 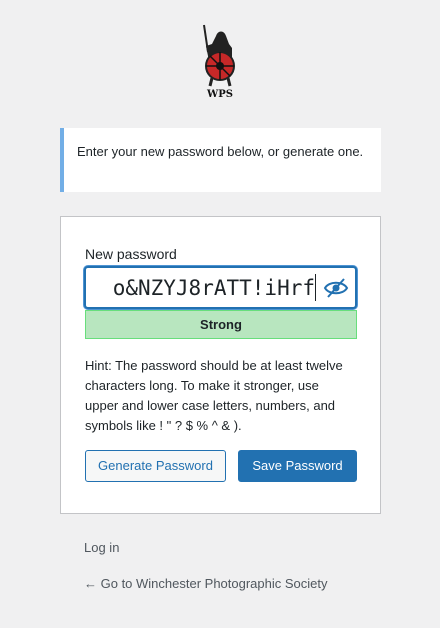 I want to click on society-logo-icon: WPS, so click(x=219, y=62).